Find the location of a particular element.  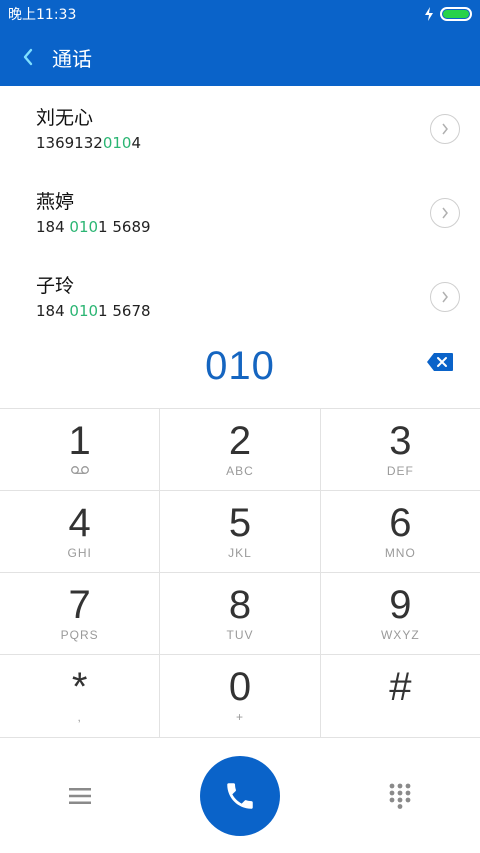

contact-item: 刘无心 13691320104 is located at coordinates (240, 128).